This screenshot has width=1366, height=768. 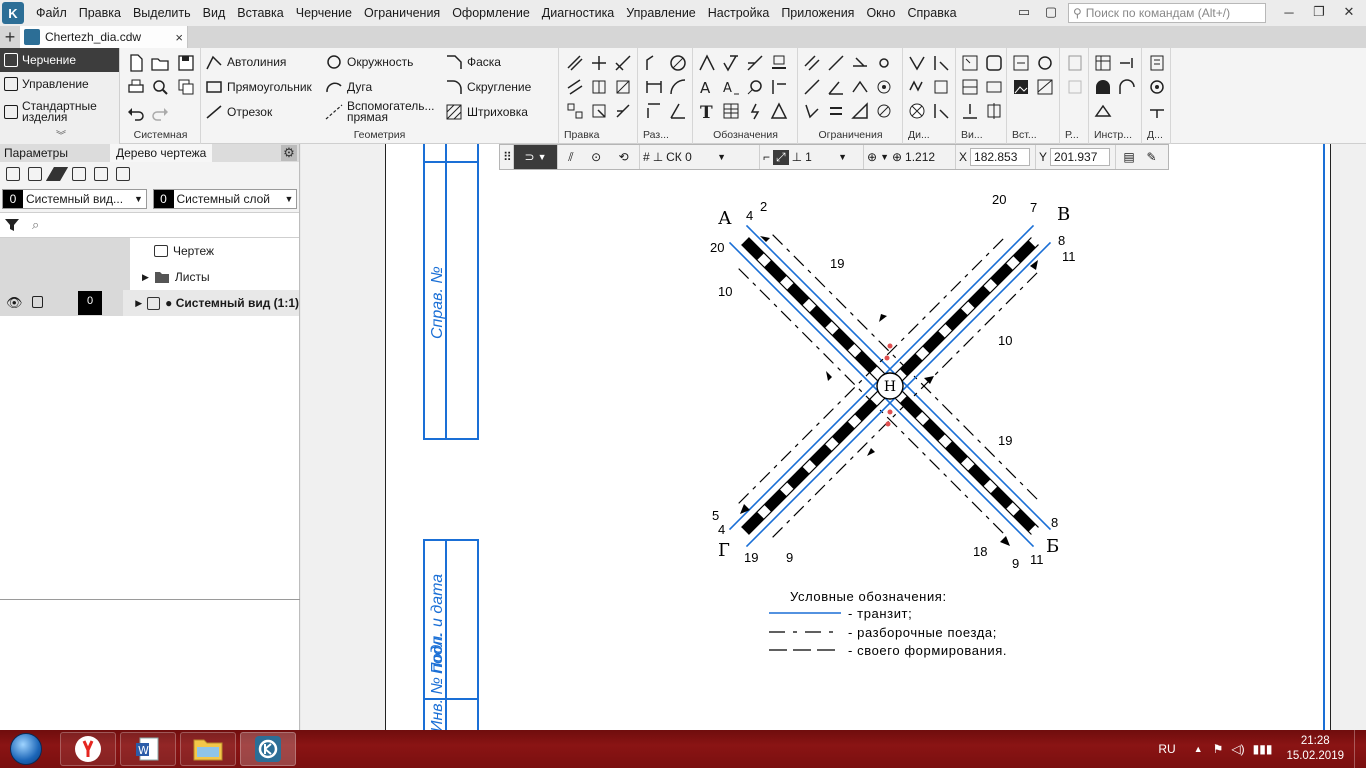 What do you see at coordinates (402, 13) in the screenshot?
I see `menu-constraints: Ограничения` at bounding box center [402, 13].